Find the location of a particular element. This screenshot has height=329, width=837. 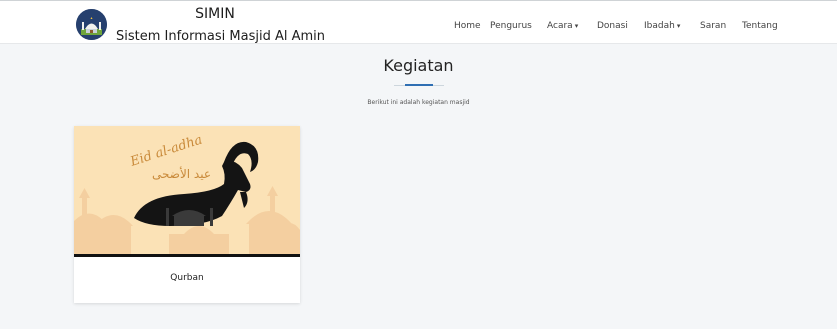

nav-item-ibadah: Ibadah ▾ is located at coordinates (662, 27).